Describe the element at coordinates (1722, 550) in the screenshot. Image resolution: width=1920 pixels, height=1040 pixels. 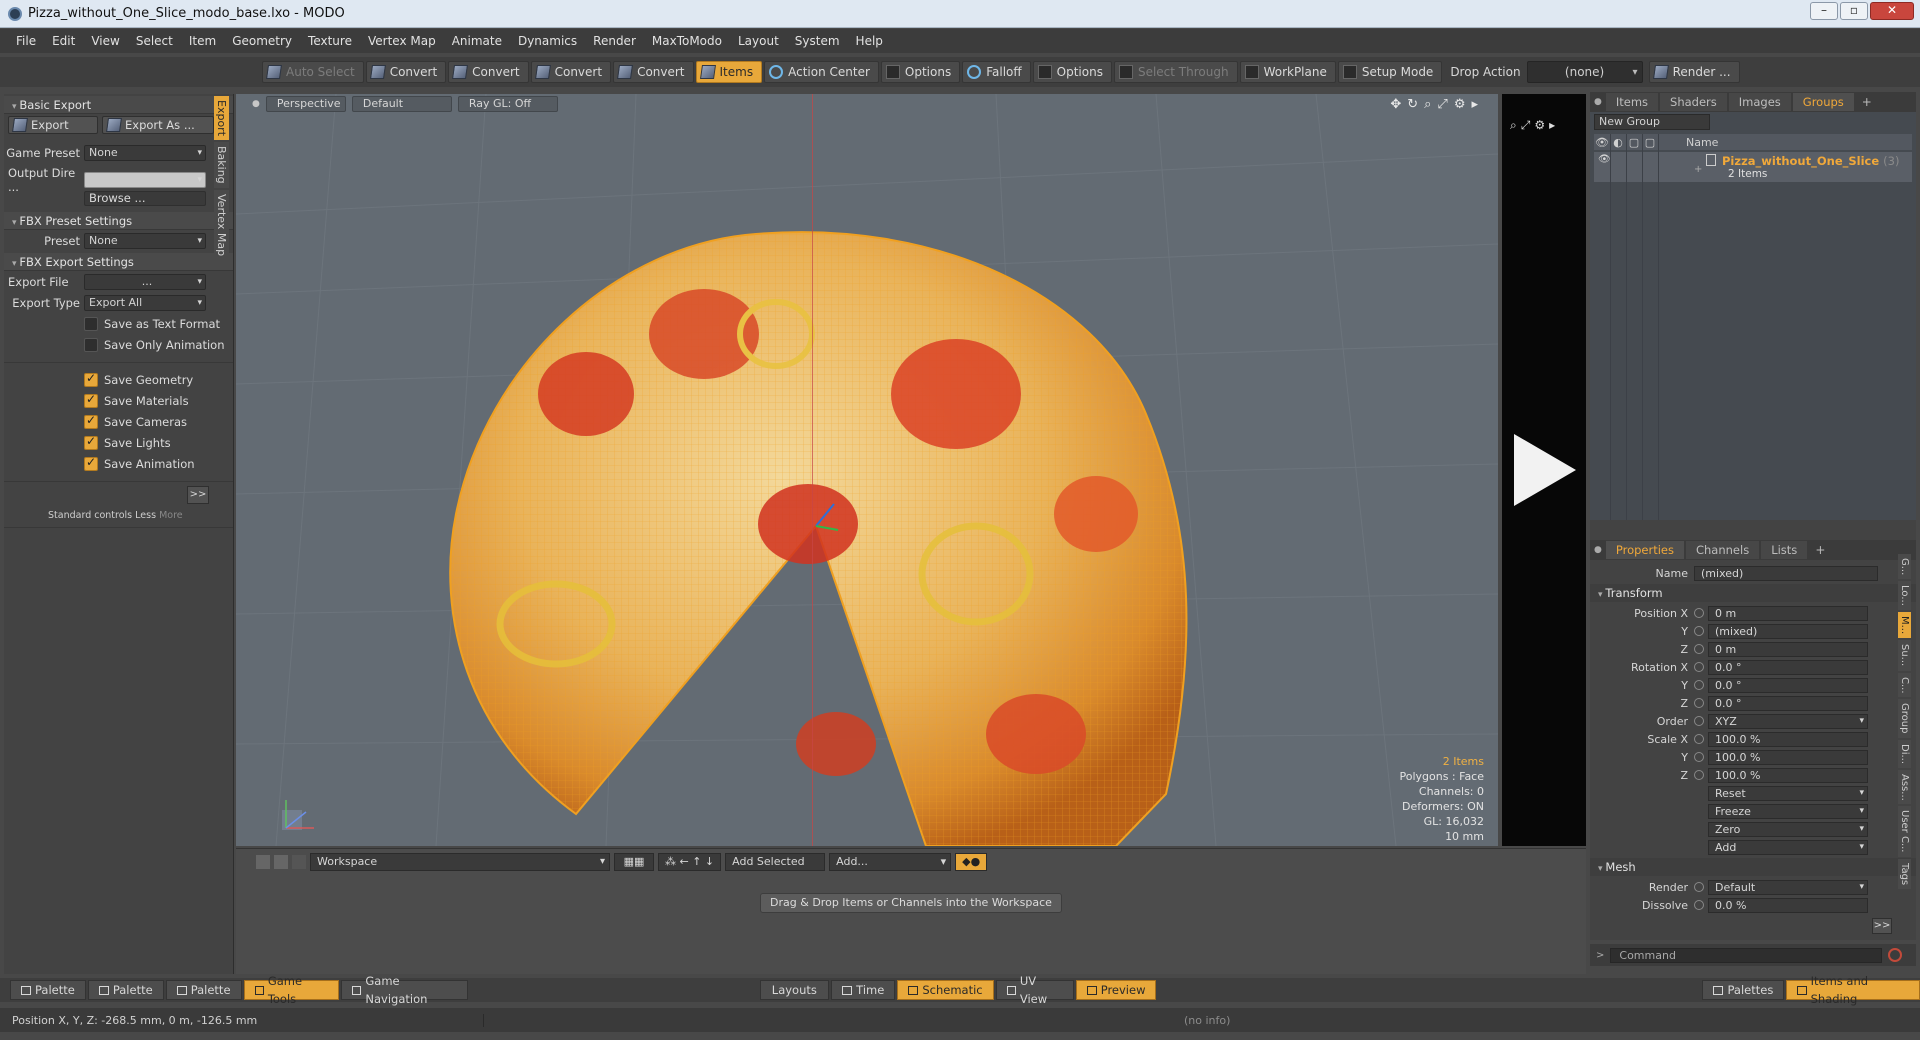
I see `tab-channels: Channels` at that location.